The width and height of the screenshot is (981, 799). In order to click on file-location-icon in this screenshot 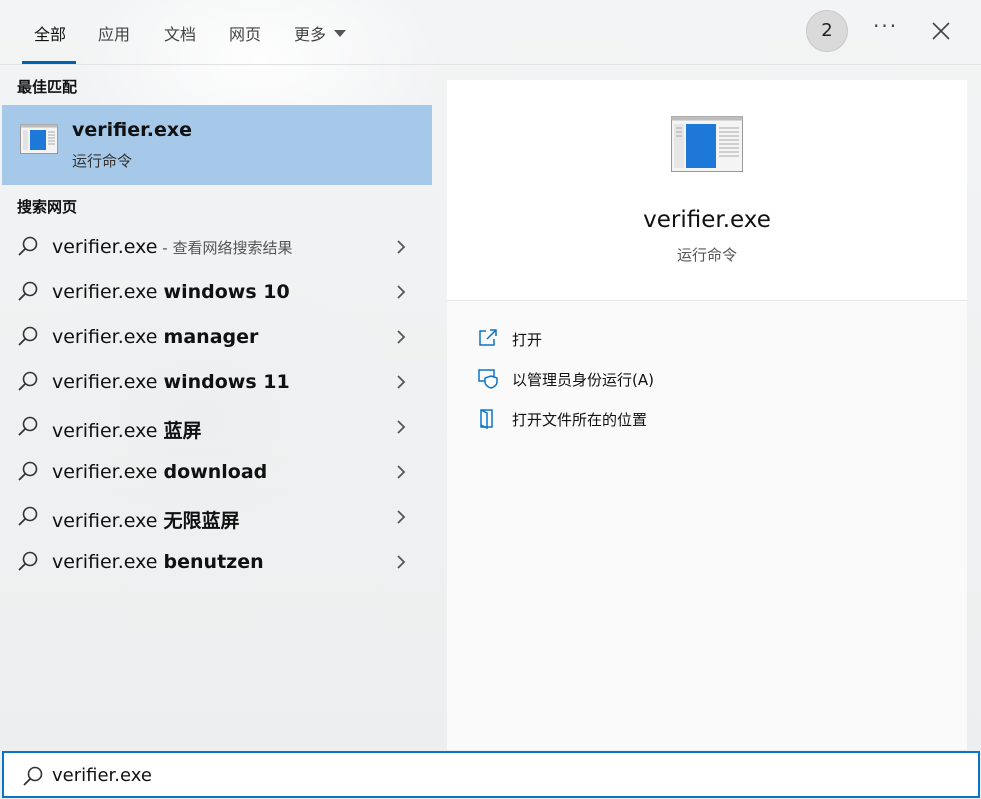, I will do `click(486, 419)`.